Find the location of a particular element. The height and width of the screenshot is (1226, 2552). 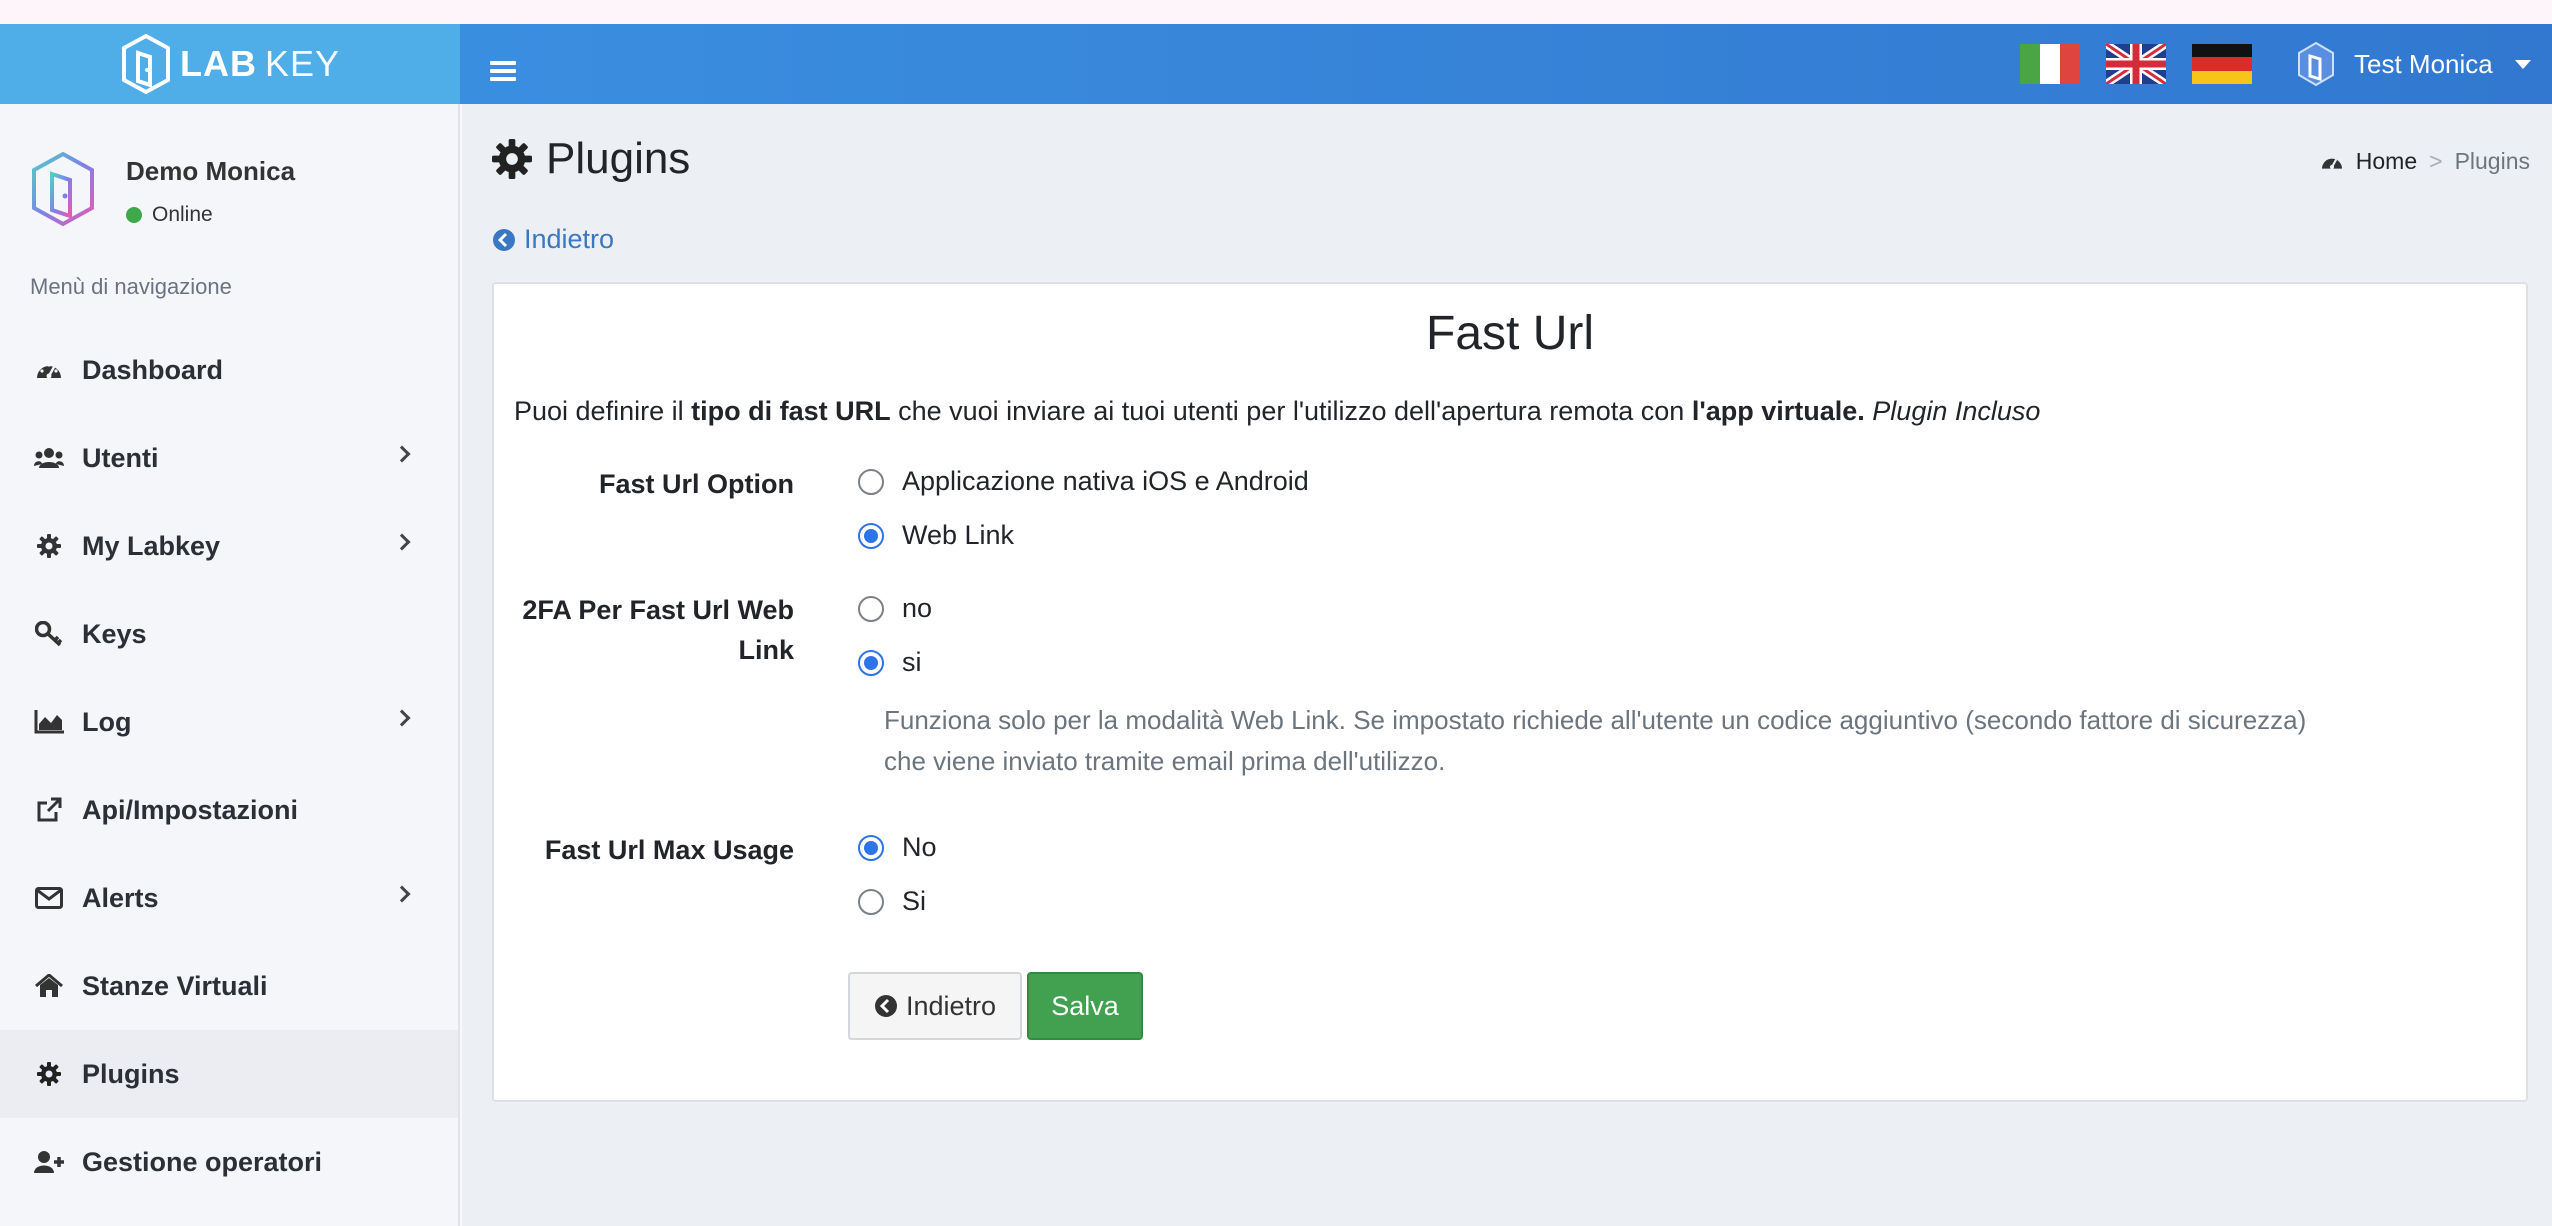

nav-menu-header: Menù di navigazione is located at coordinates (131, 286).